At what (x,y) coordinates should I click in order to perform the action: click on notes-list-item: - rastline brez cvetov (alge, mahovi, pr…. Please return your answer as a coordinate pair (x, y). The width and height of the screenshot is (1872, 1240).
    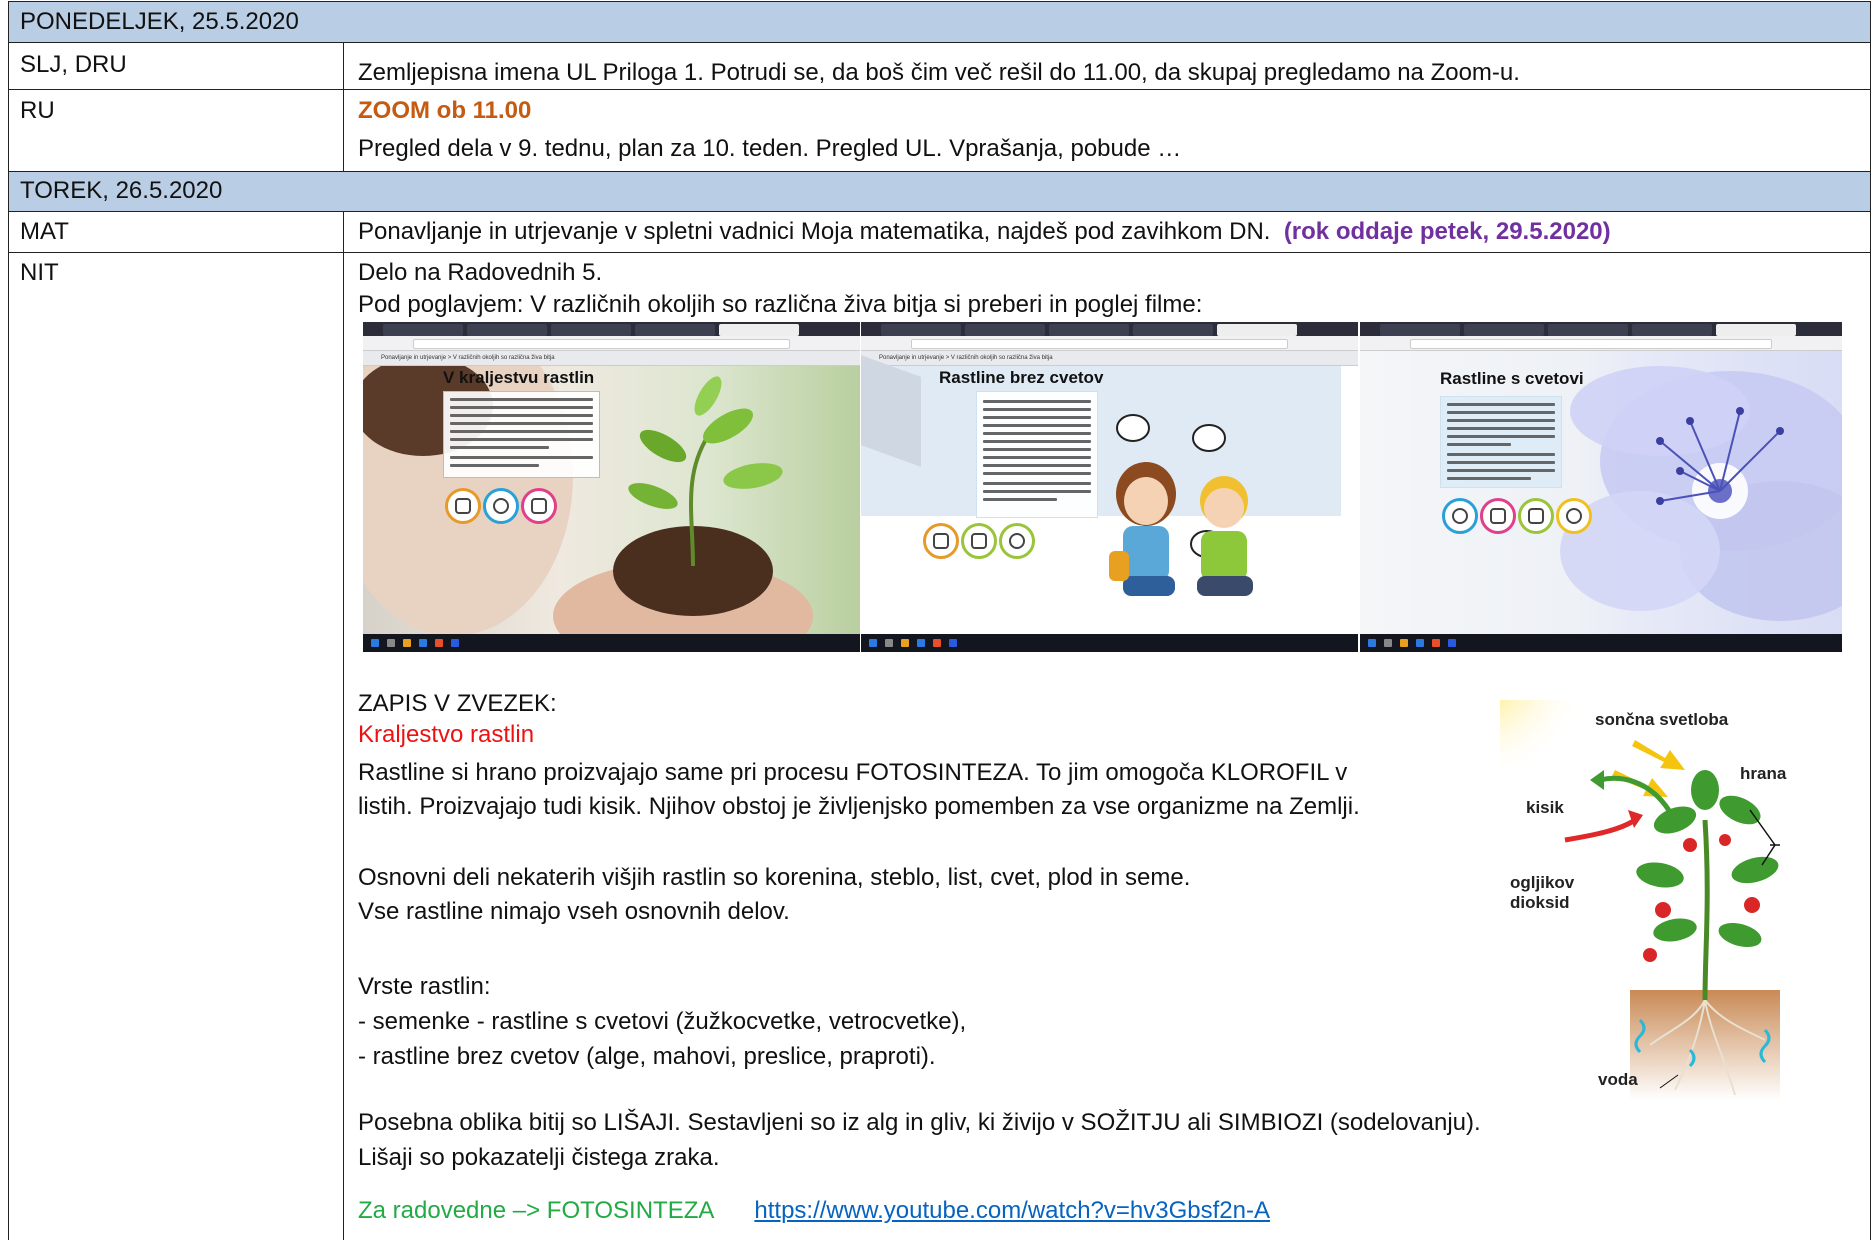
    Looking at the image, I should click on (647, 1056).